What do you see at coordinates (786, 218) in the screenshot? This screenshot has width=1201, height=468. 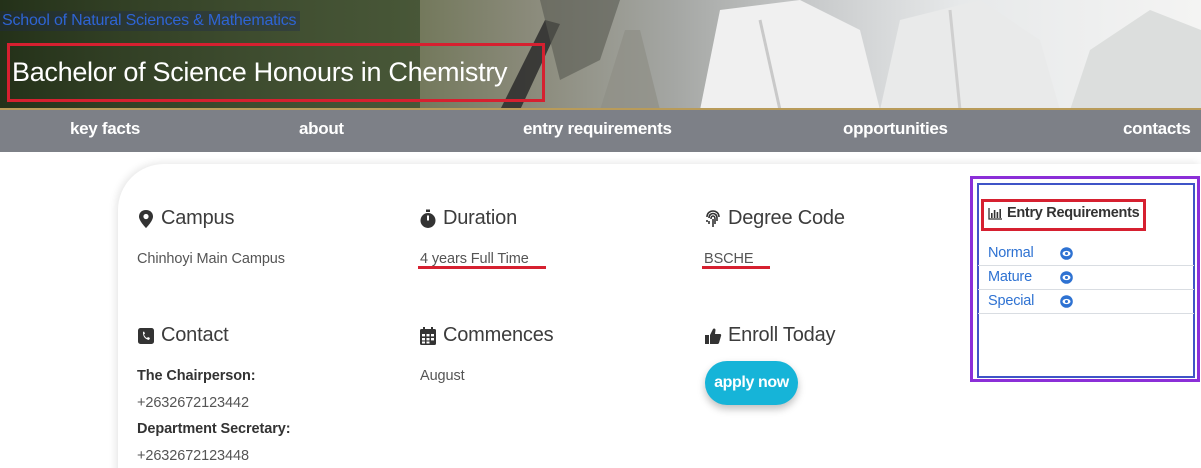 I see `degree-code-label: Degree Code` at bounding box center [786, 218].